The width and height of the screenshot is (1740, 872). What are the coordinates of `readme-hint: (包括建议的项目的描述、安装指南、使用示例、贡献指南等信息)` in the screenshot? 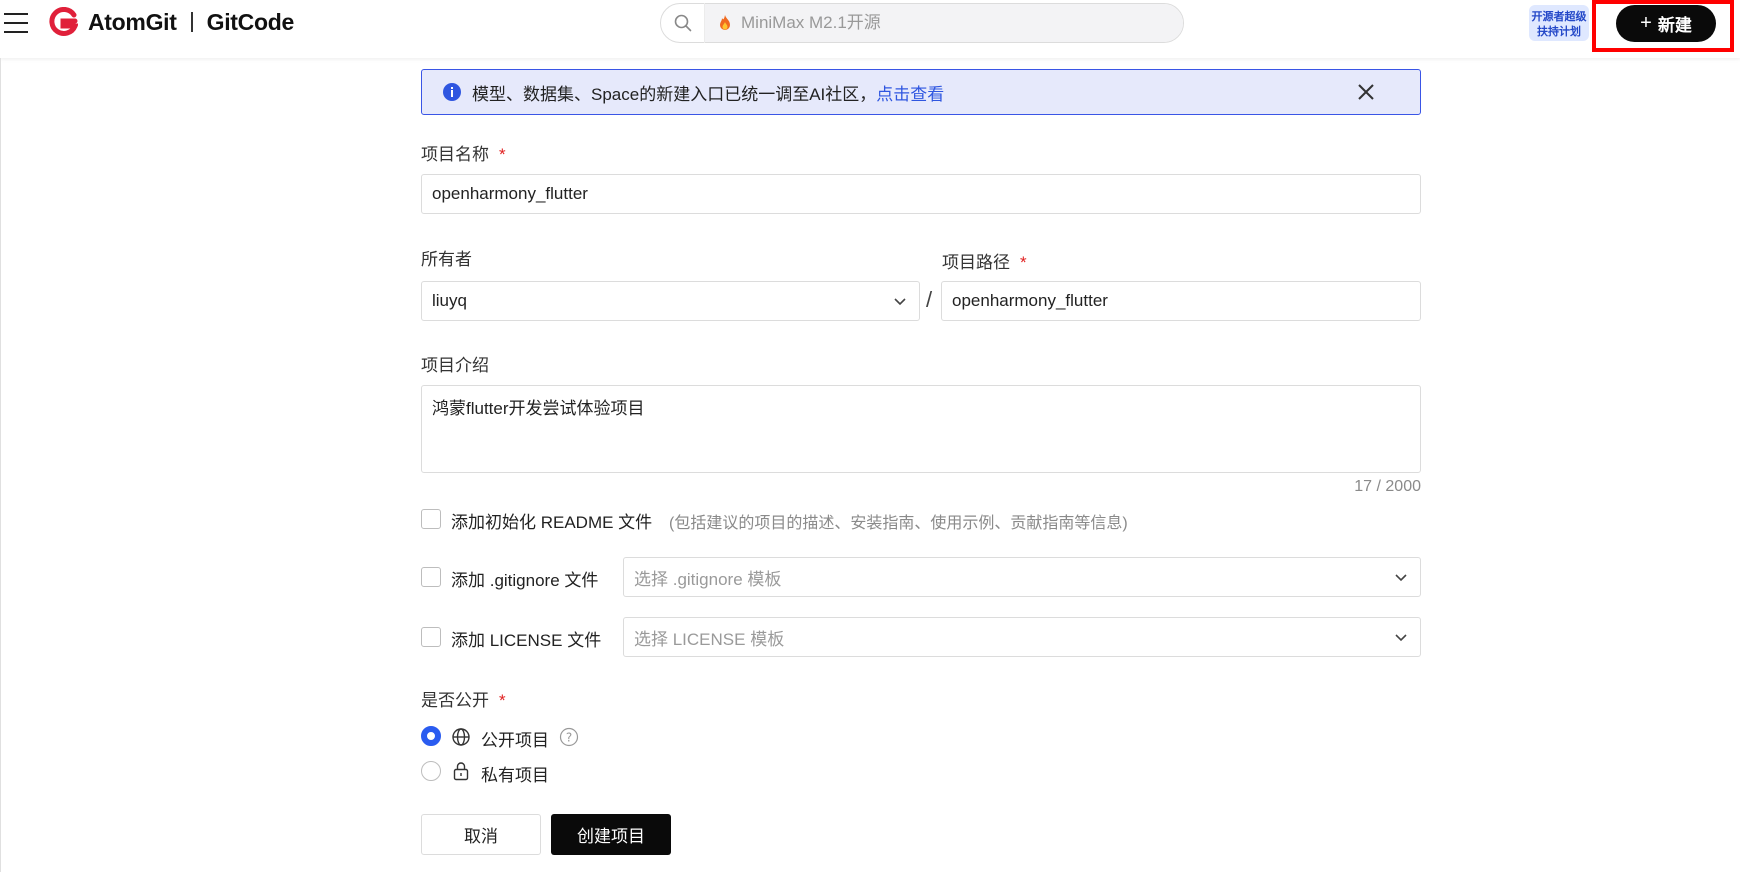 It's located at (898, 523).